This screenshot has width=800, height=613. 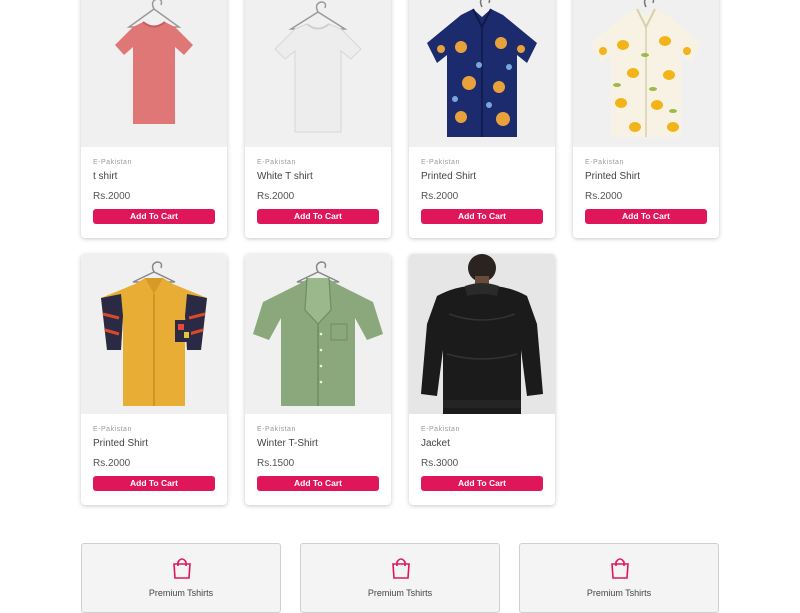 I want to click on product-price: Rs.1500, so click(x=276, y=463).